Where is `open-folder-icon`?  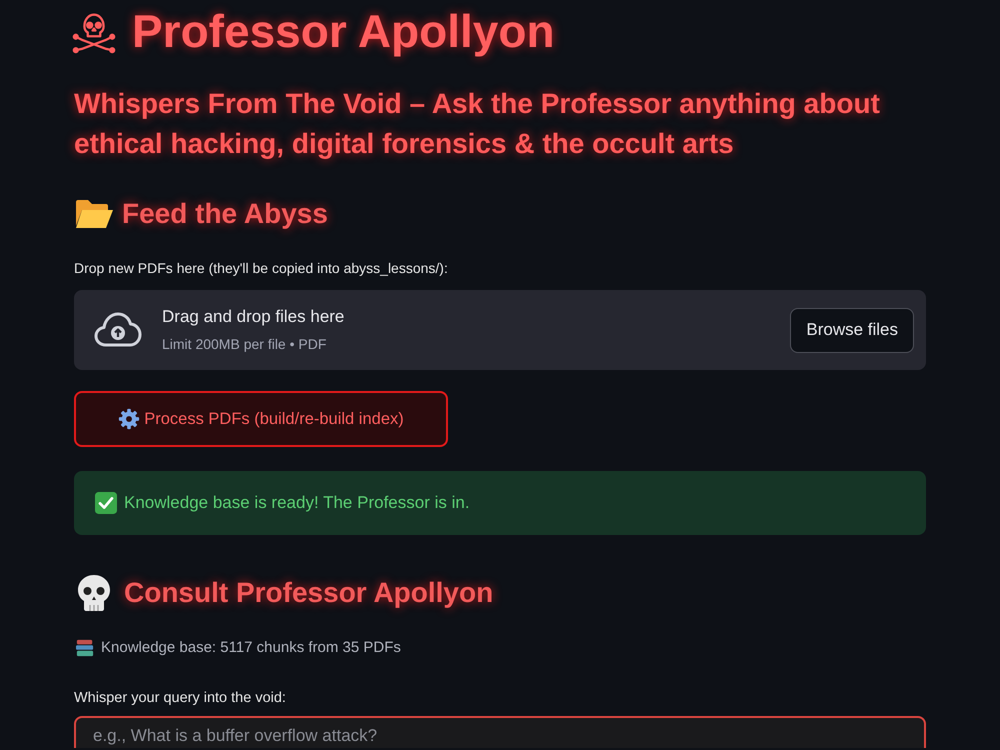
open-folder-icon is located at coordinates (94, 214).